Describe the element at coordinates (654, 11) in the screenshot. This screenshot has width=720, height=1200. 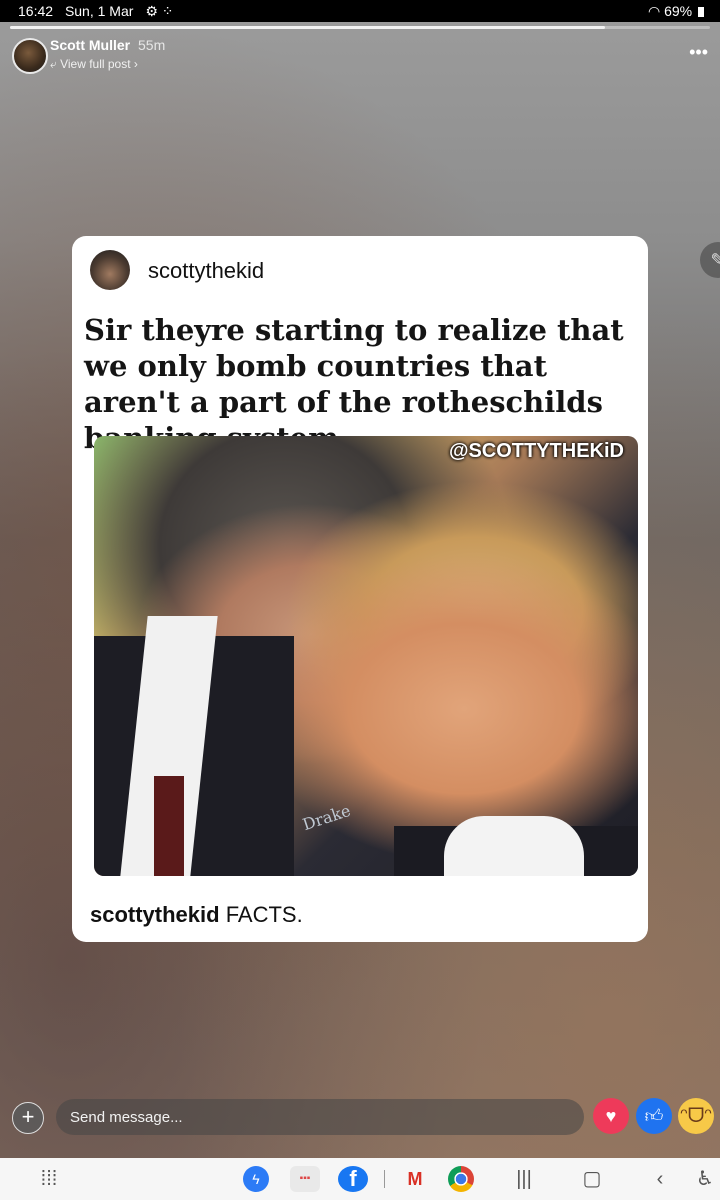
I see `wifi-icon: ◠` at that location.